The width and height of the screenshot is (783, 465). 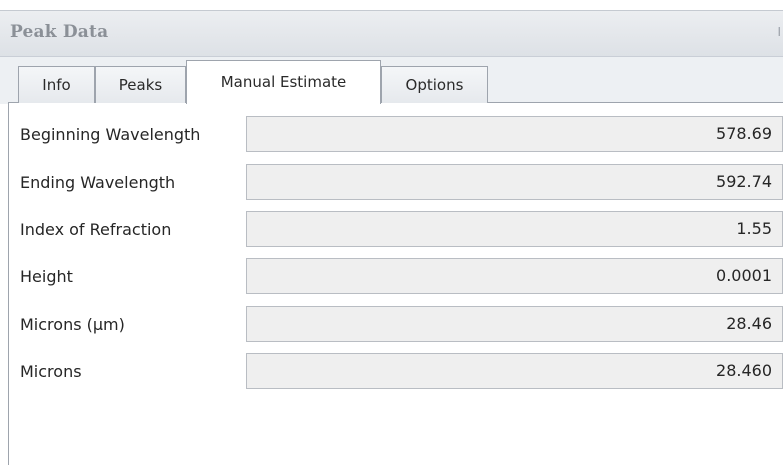 What do you see at coordinates (96, 229) in the screenshot?
I see `index-of-refraction-label: Index of Refraction` at bounding box center [96, 229].